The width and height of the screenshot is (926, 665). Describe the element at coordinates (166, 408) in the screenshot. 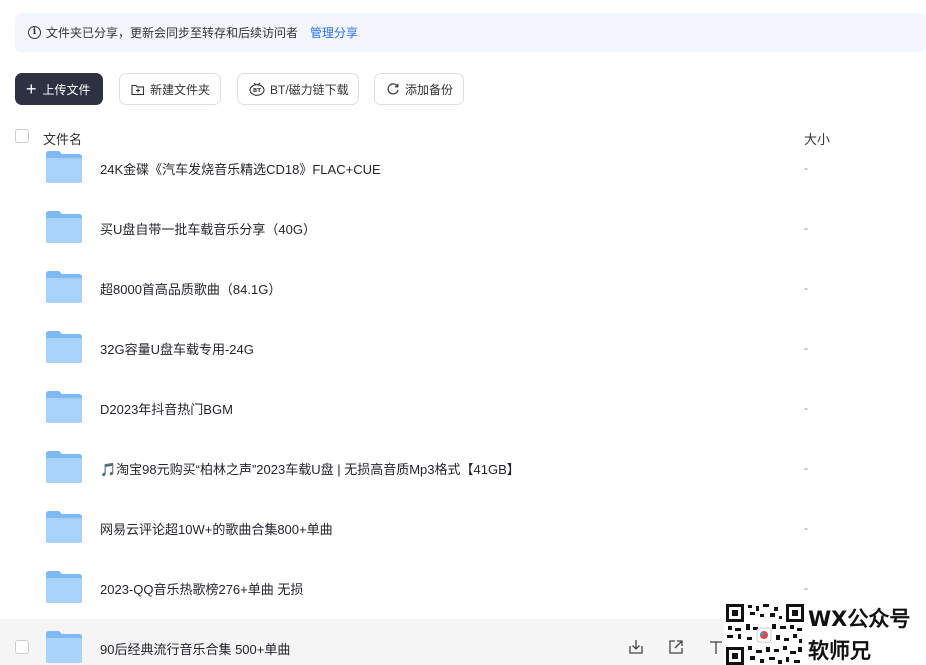

I see `file-name: D2023年抖音热门BGM` at that location.